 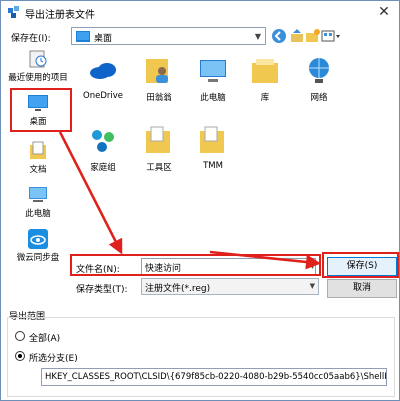 I want to click on library-icon, so click(x=265, y=71).